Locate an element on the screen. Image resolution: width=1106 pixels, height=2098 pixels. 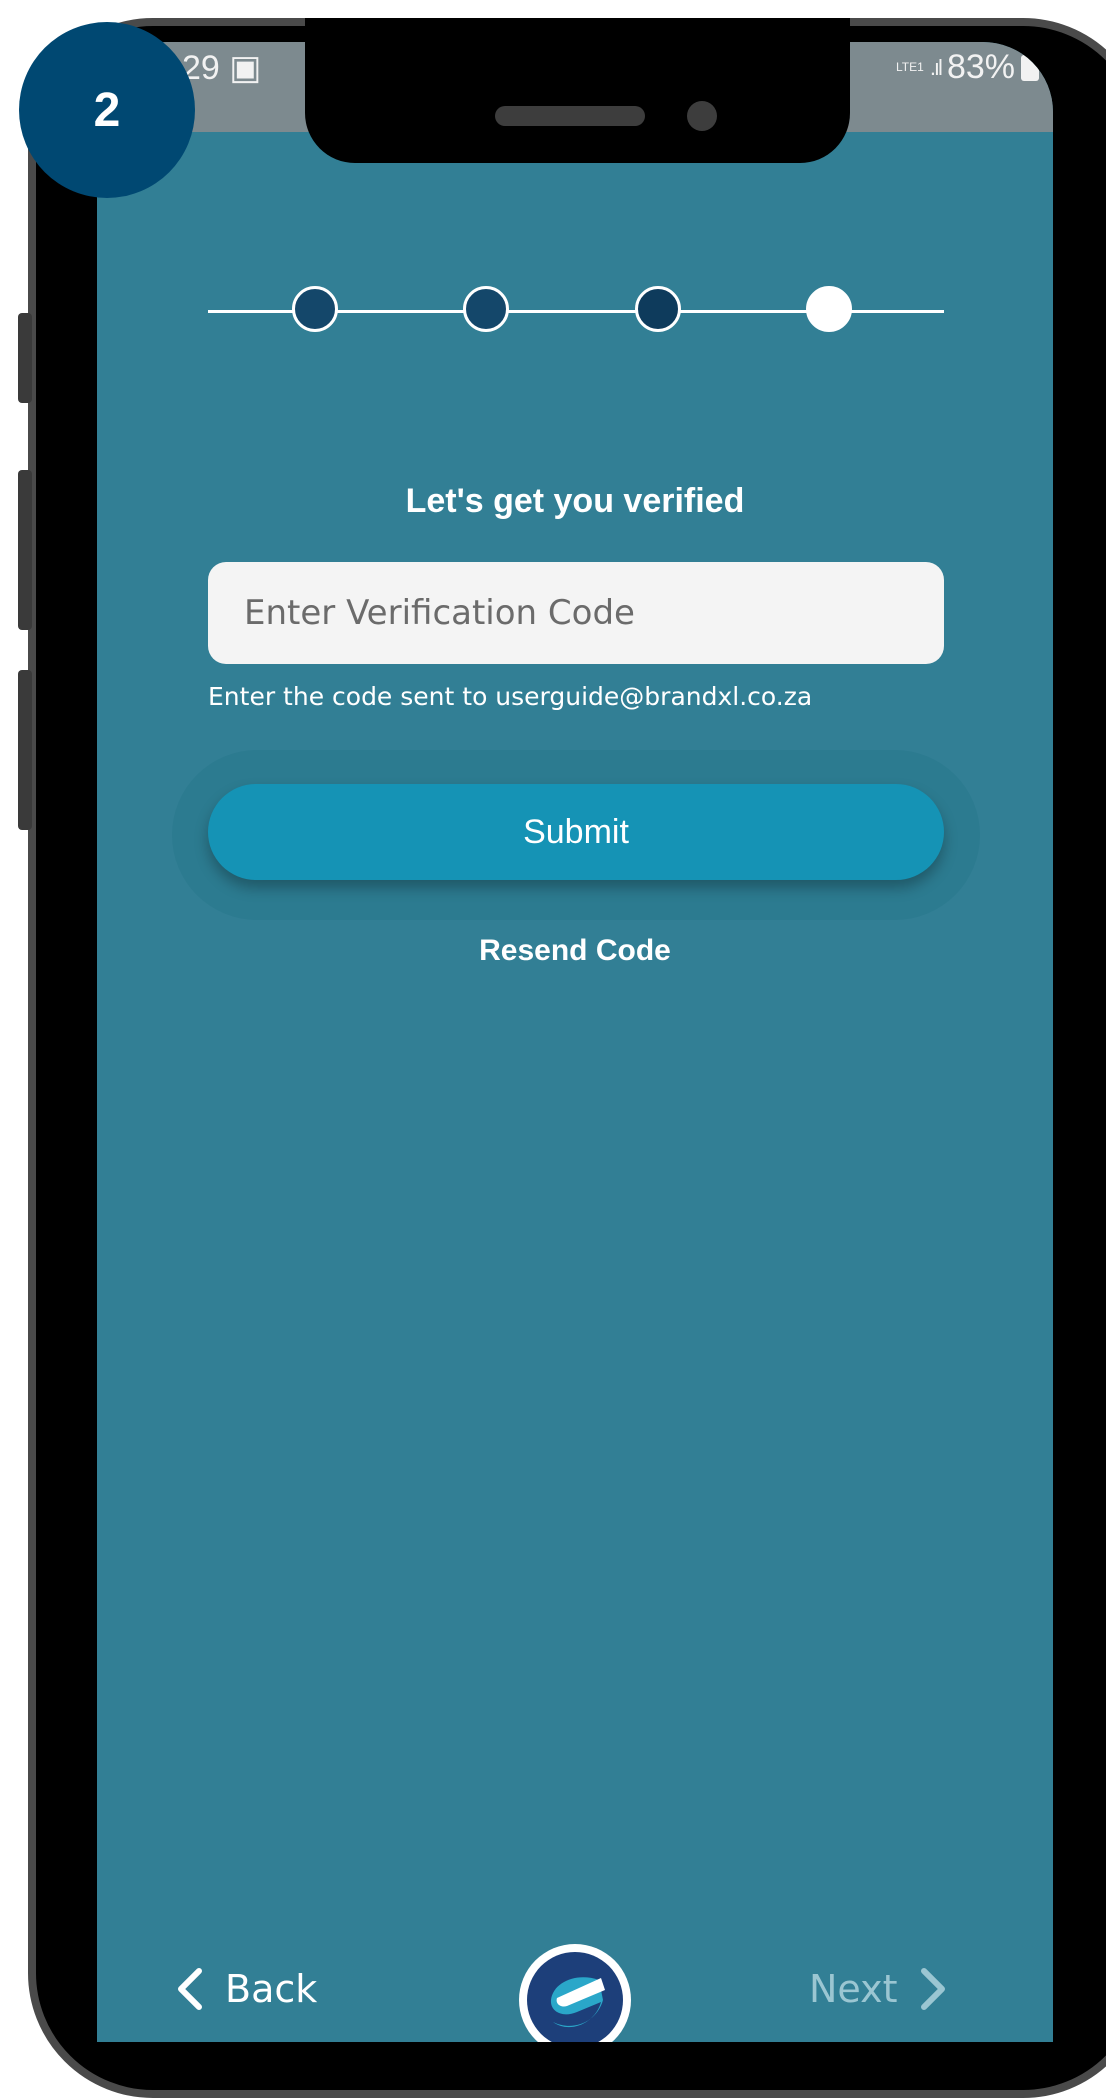
back-button: Back is located at coordinates (247, 1989).